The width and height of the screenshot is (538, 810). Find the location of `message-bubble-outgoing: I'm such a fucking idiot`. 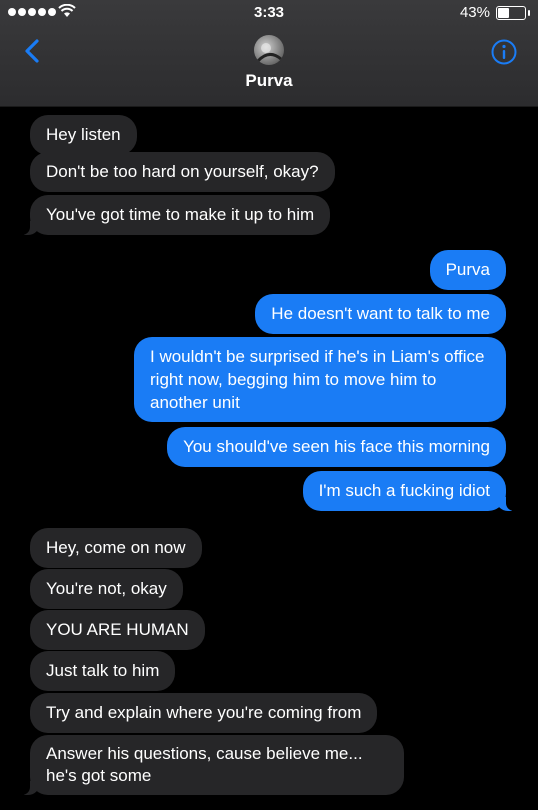

message-bubble-outgoing: I'm such a fucking idiot is located at coordinates (409, 491).